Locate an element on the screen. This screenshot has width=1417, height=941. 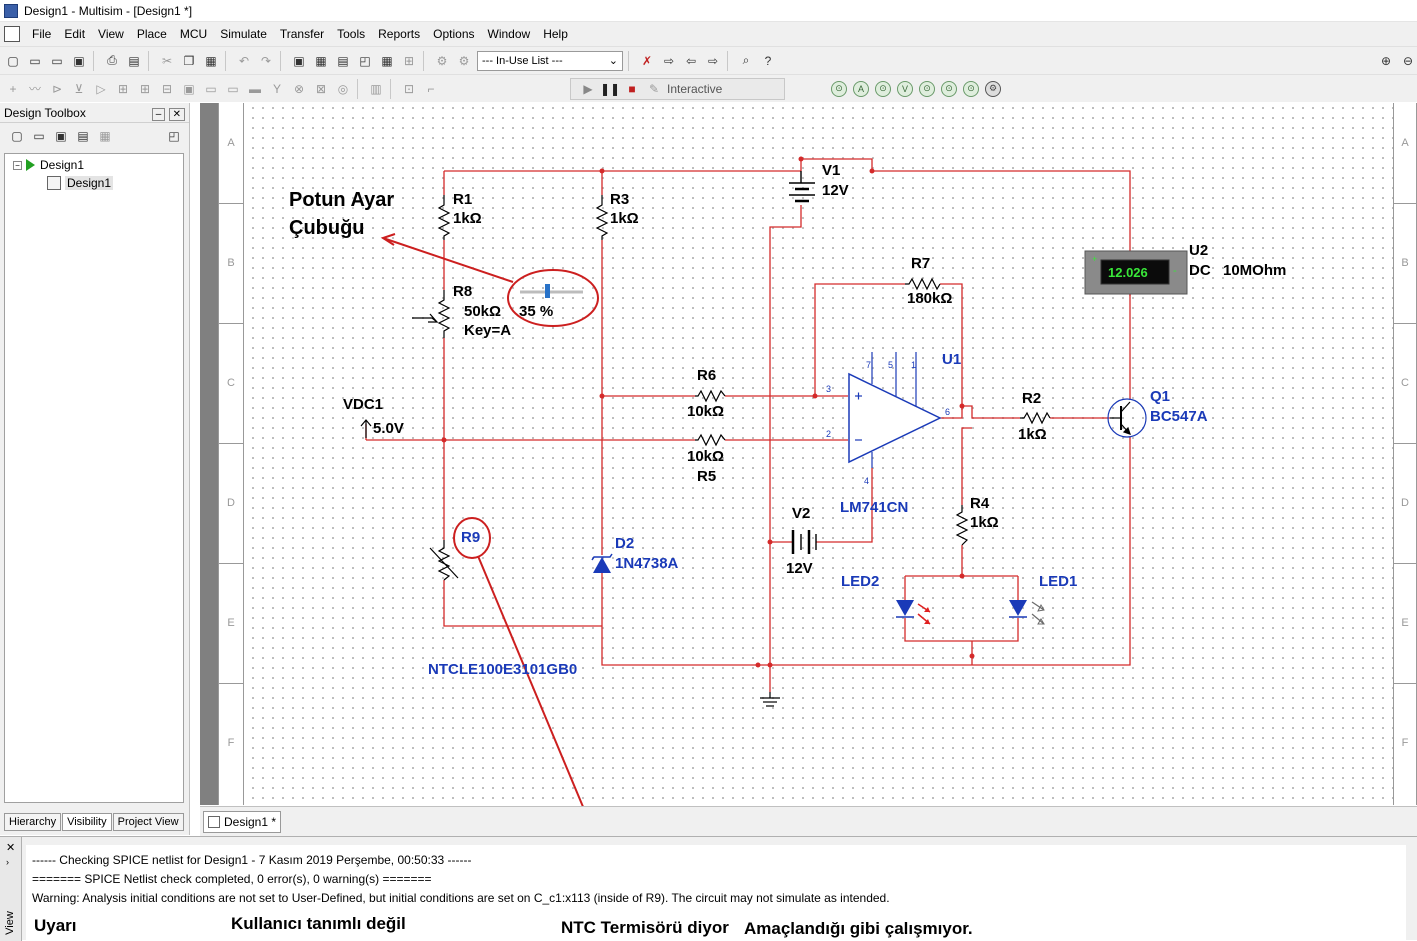
menu-file: File is located at coordinates (41, 34).